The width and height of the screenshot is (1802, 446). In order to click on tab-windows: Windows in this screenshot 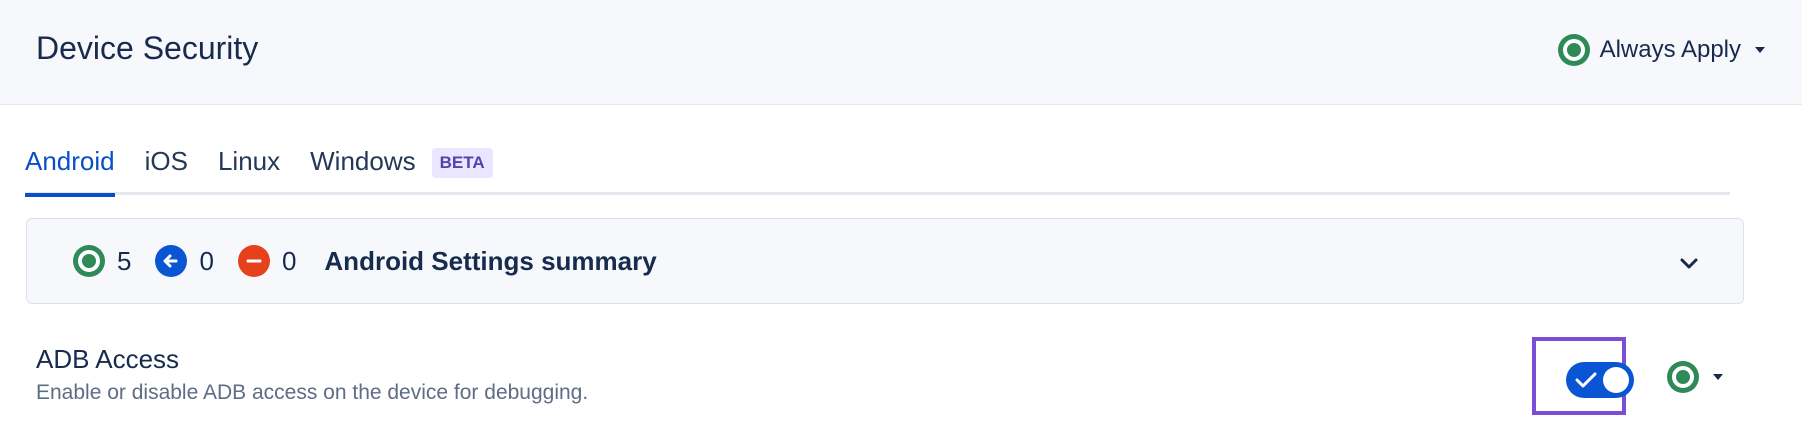, I will do `click(362, 158)`.